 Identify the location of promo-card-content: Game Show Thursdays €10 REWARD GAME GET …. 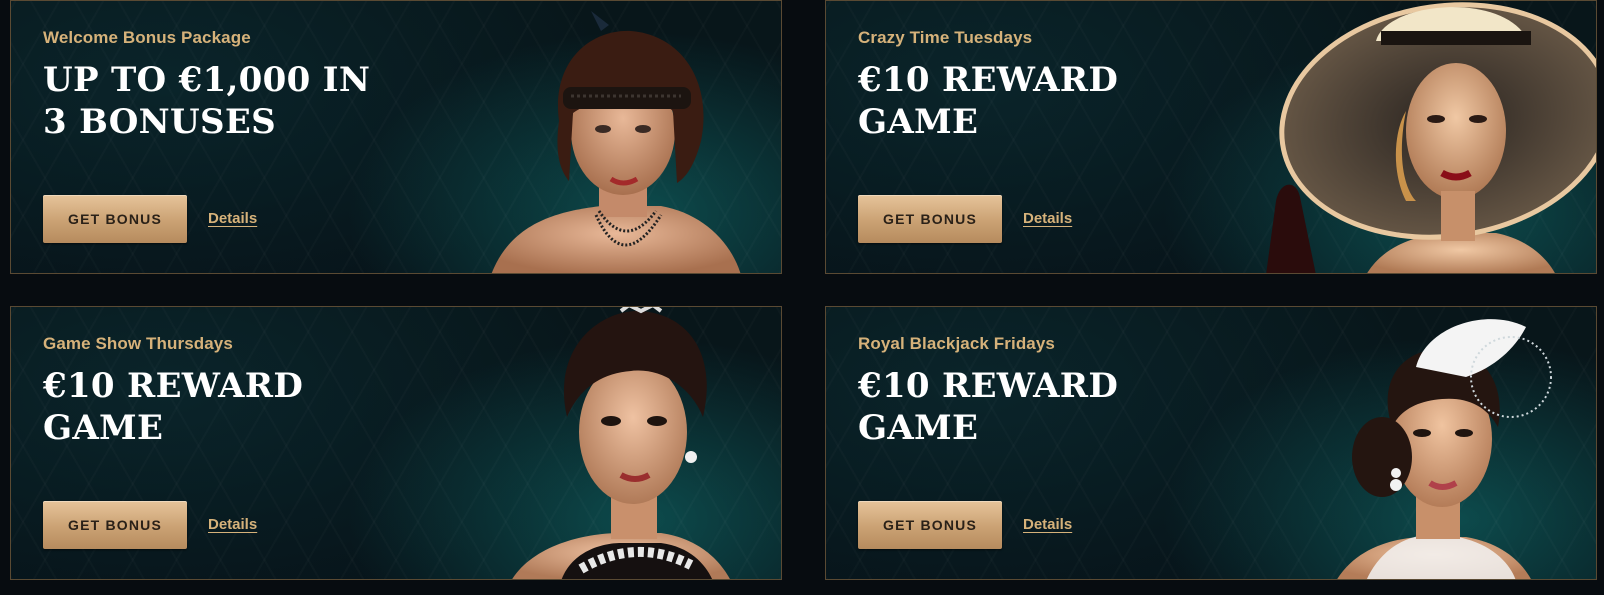
(253, 443).